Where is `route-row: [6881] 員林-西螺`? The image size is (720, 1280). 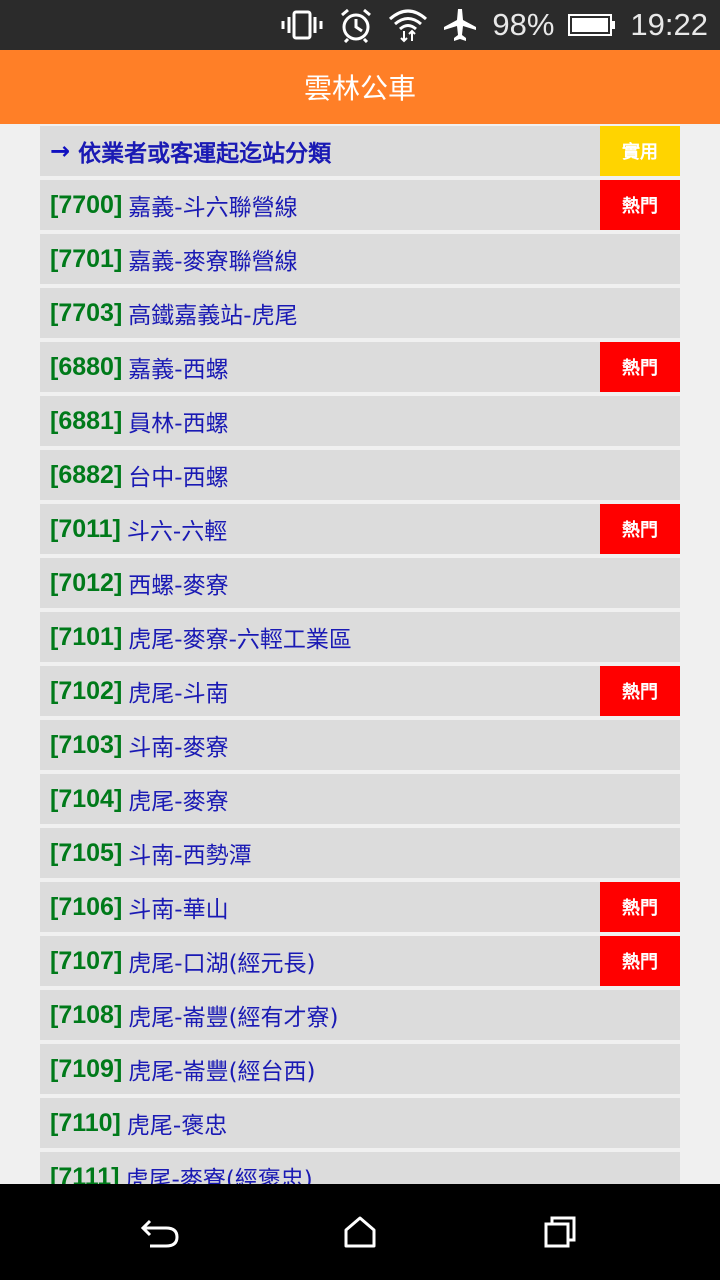 route-row: [6881] 員林-西螺 is located at coordinates (360, 421).